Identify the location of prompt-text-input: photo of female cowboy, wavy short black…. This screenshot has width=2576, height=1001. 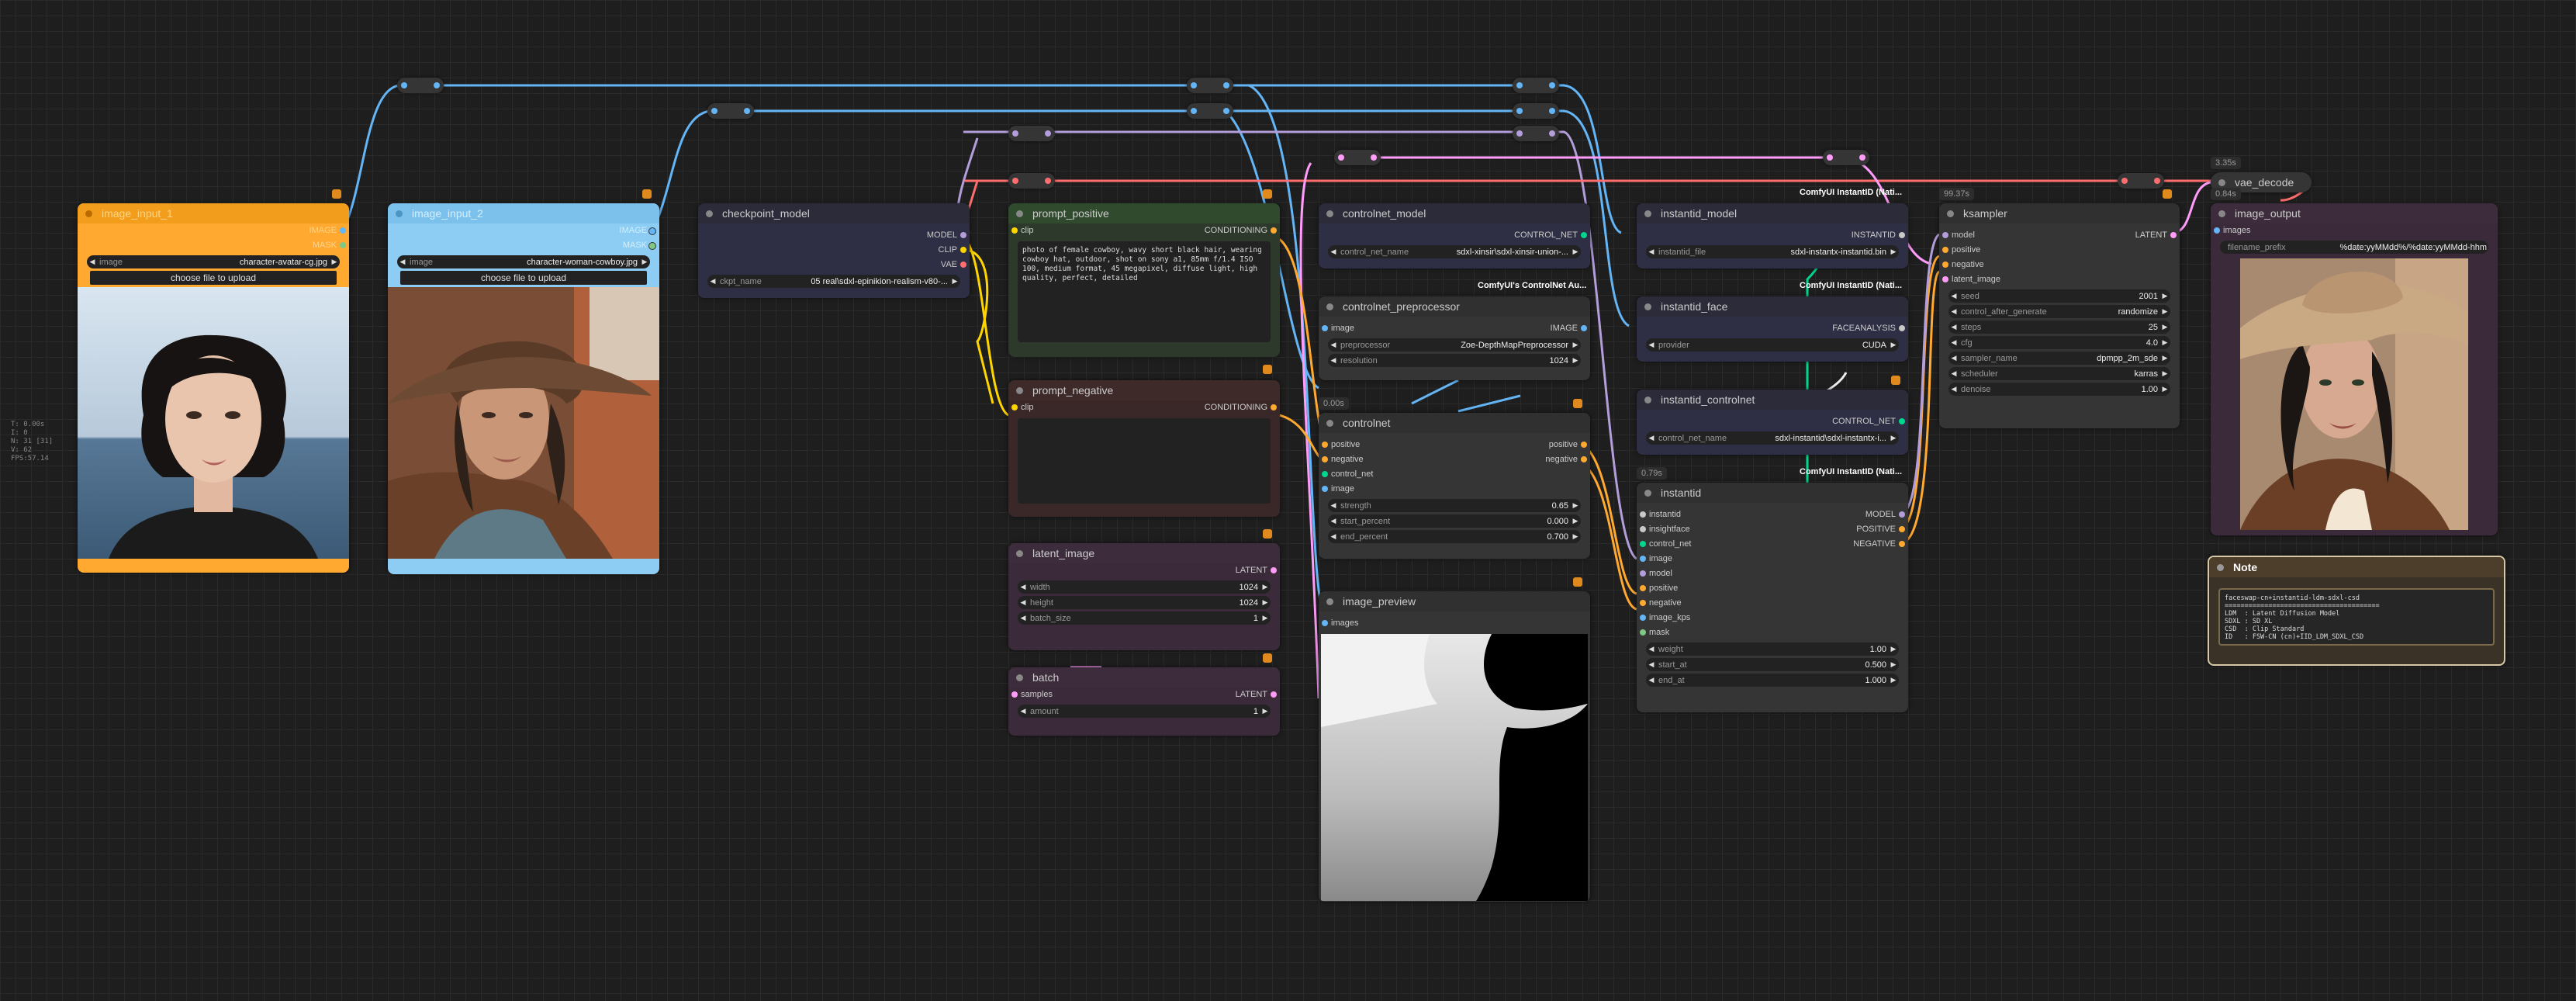
(1144, 291).